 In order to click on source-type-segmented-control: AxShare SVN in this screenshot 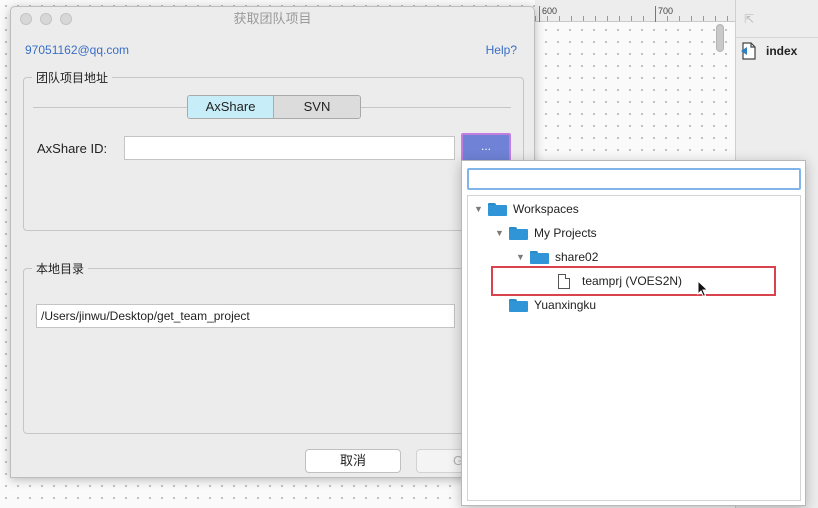, I will do `click(274, 107)`.